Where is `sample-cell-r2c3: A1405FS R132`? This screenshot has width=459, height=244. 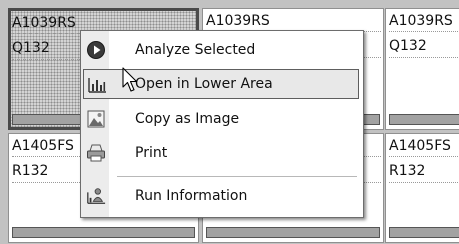 sample-cell-r2c3: A1405FS R132 is located at coordinates (422, 188).